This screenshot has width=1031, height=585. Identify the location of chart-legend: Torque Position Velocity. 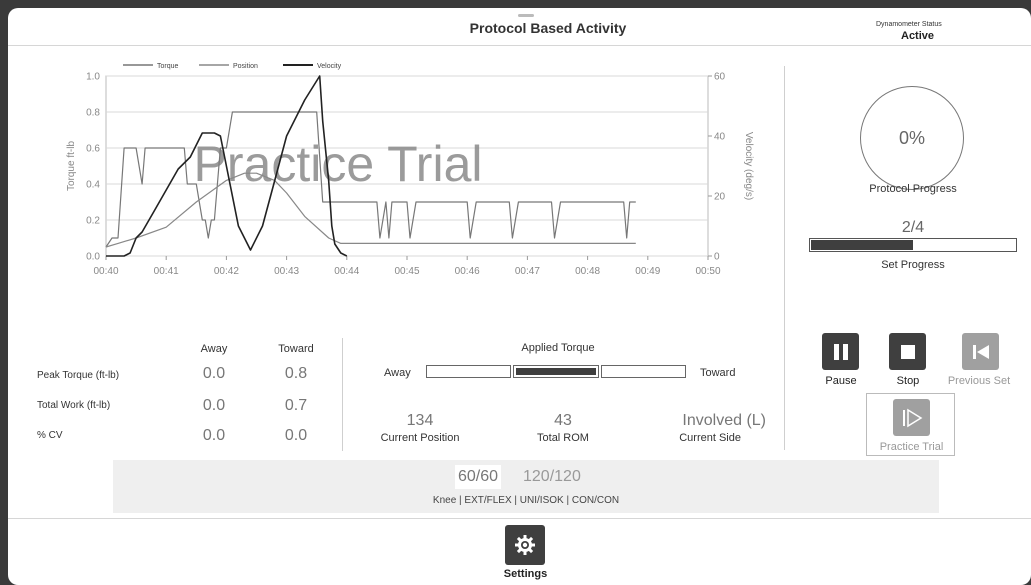
(232, 66).